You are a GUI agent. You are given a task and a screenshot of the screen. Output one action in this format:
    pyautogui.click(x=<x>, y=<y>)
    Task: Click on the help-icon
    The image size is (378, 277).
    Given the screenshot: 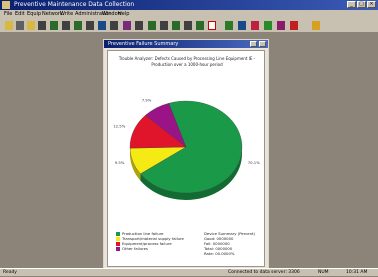 What is the action you would take?
    pyautogui.click(x=316, y=25)
    